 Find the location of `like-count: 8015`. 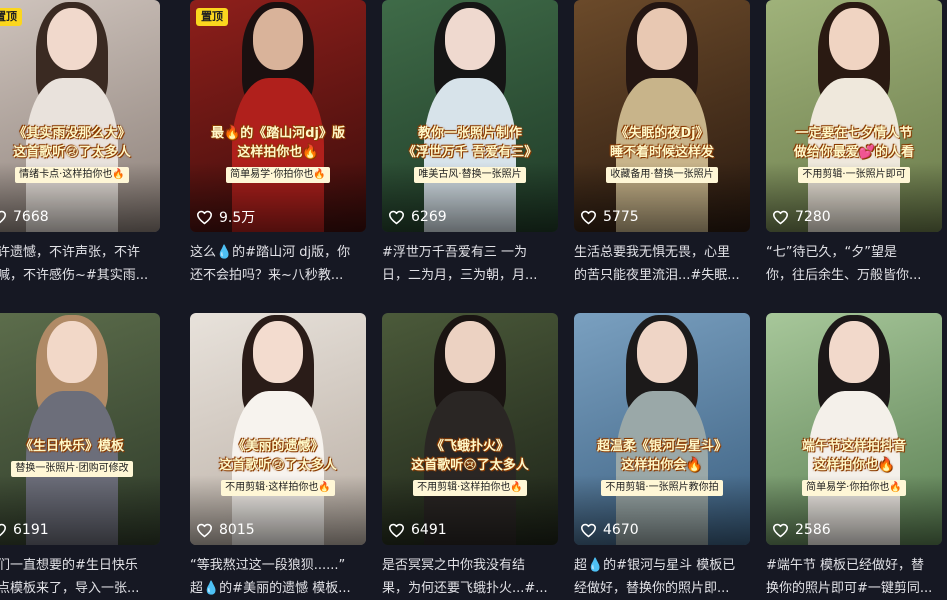

like-count: 8015 is located at coordinates (225, 530).